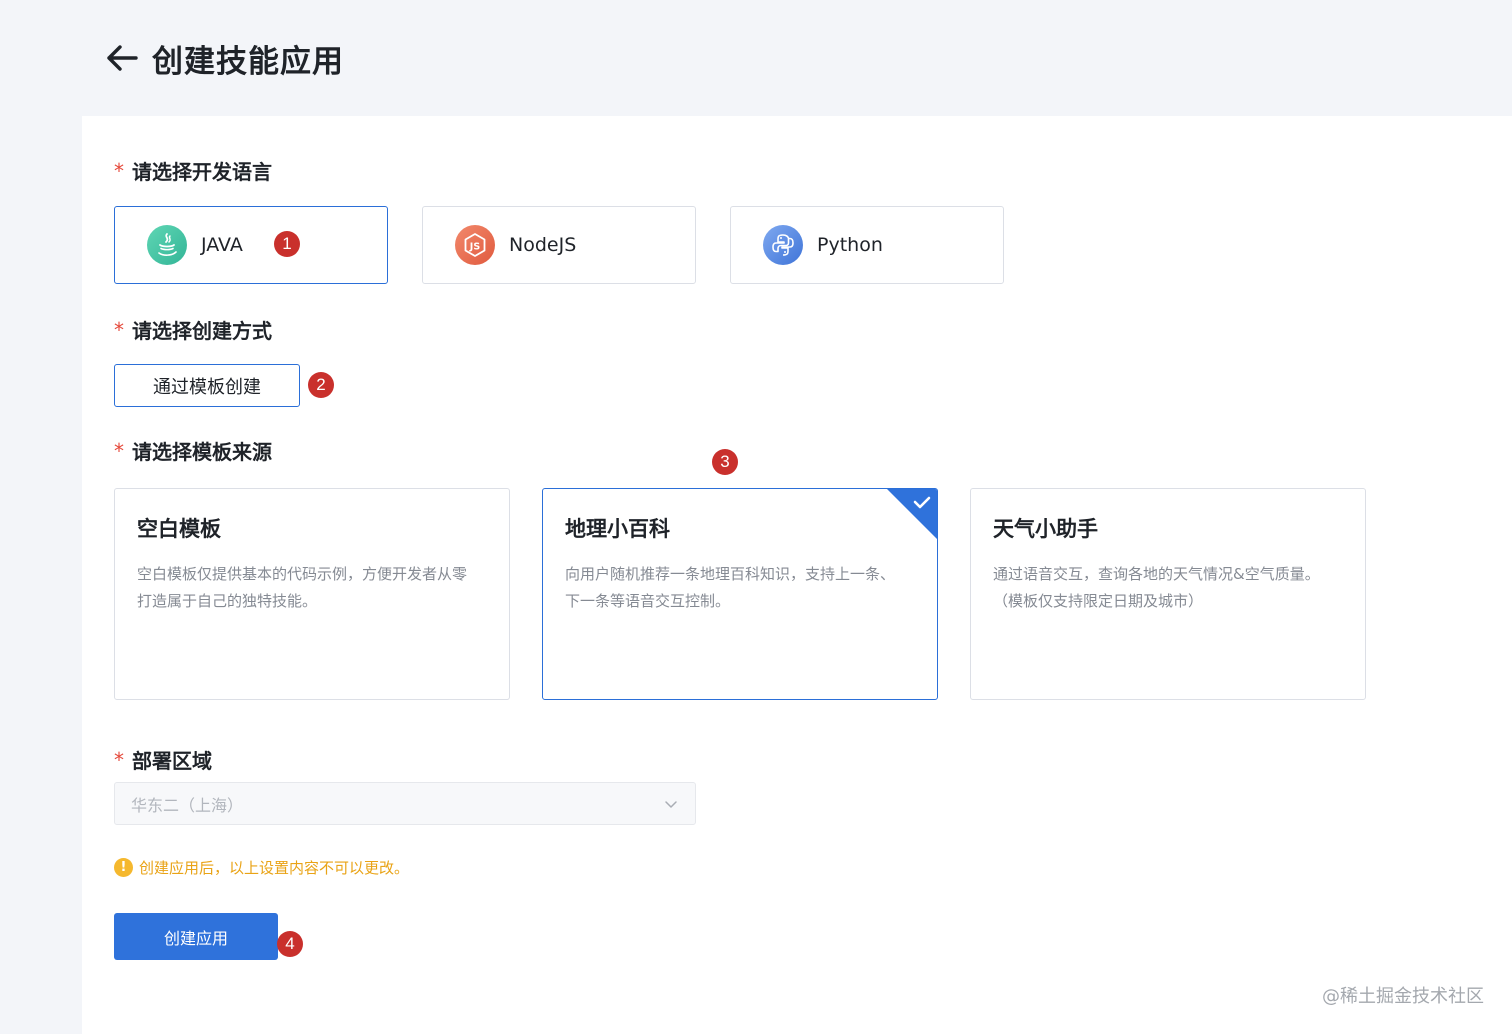 The height and width of the screenshot is (1034, 1512). What do you see at coordinates (1045, 529) in the screenshot?
I see `template-title: 天气小助手` at bounding box center [1045, 529].